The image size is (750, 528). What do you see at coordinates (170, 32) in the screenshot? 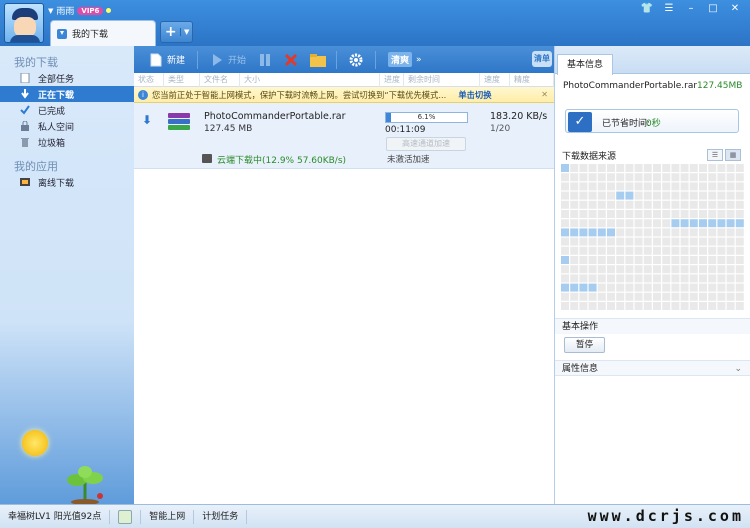
I see `plus-icon: +` at bounding box center [170, 32].